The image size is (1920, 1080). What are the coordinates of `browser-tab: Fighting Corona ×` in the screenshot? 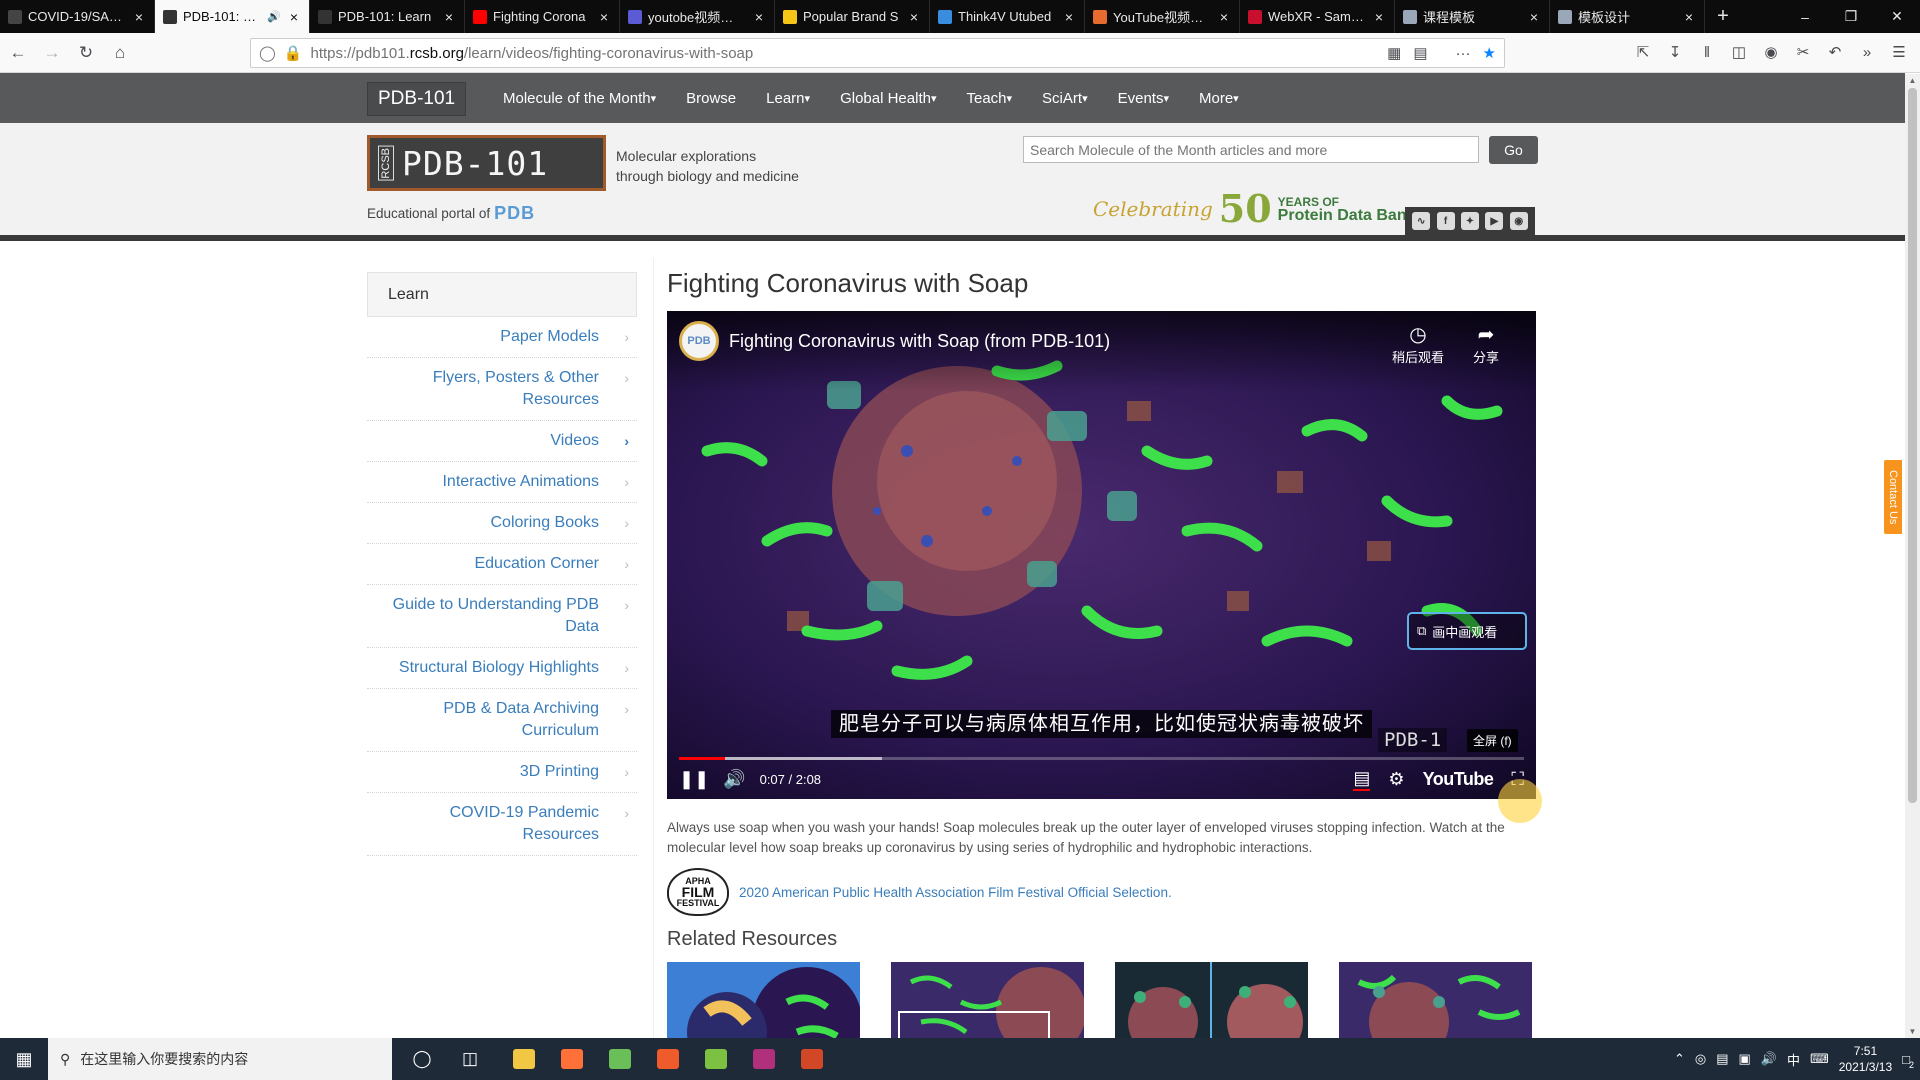 It's located at (542, 16).